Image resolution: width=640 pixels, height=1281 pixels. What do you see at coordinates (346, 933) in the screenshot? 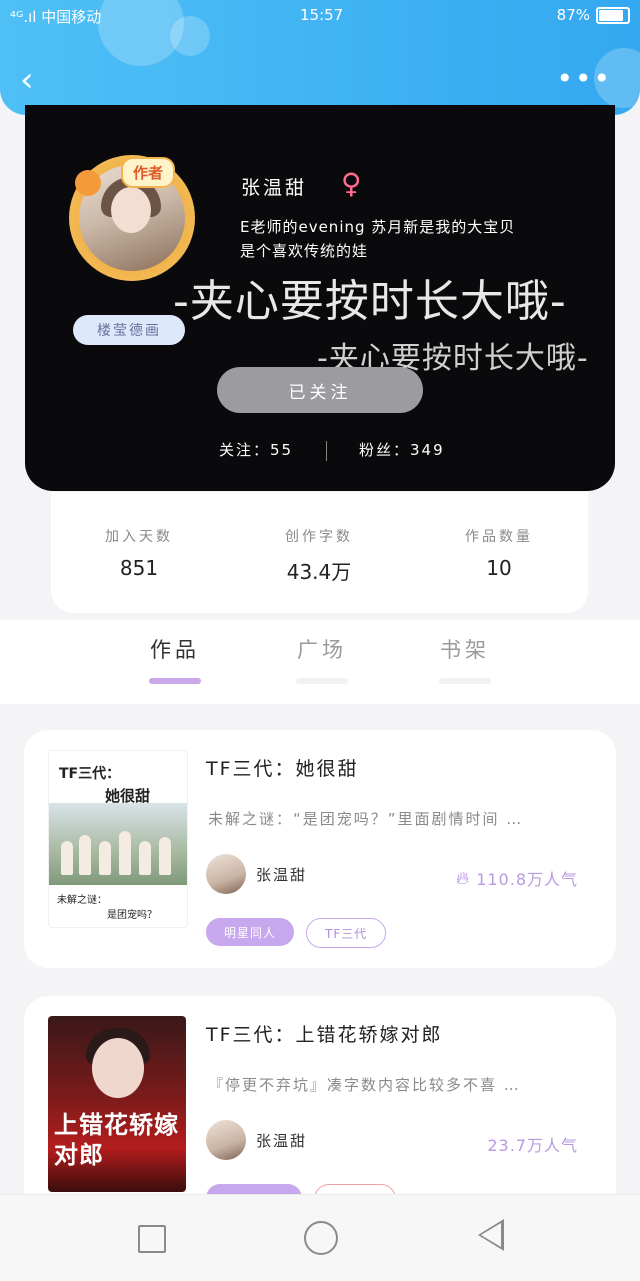
I see `work-tag: TF三代` at bounding box center [346, 933].